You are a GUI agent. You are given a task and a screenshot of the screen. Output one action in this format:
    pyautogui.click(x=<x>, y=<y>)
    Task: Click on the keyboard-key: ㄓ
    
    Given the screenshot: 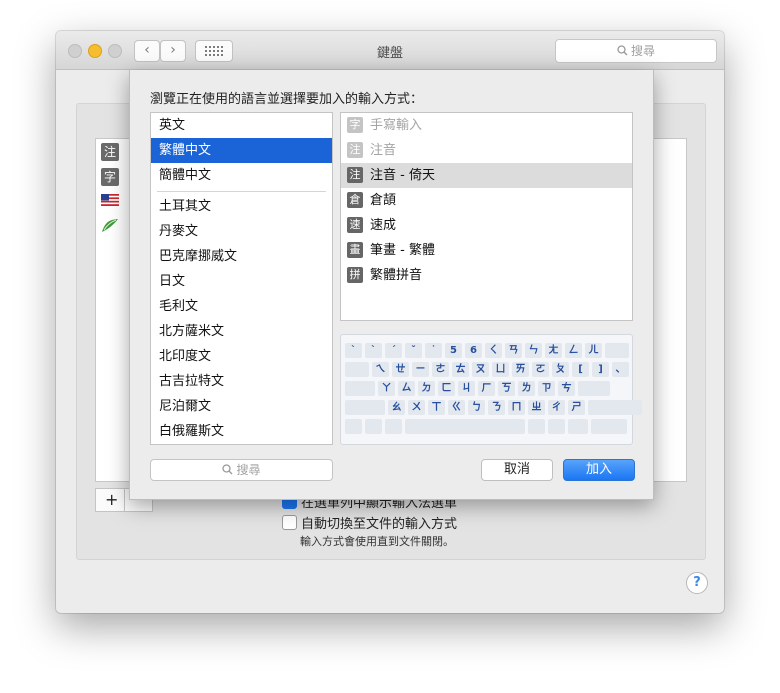 What is the action you would take?
    pyautogui.click(x=536, y=407)
    